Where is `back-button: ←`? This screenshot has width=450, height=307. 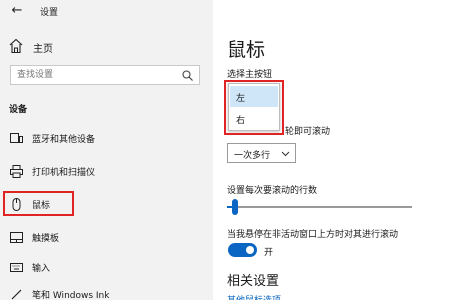
back-button: ← is located at coordinates (17, 11).